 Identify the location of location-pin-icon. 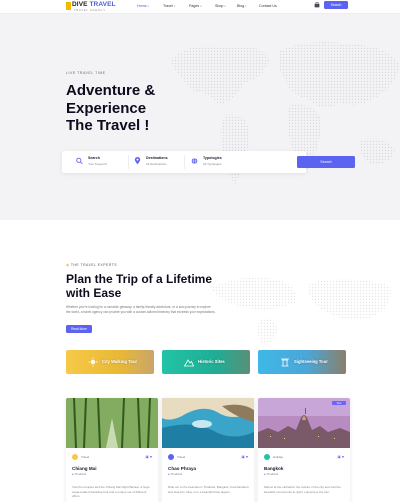
(137, 161).